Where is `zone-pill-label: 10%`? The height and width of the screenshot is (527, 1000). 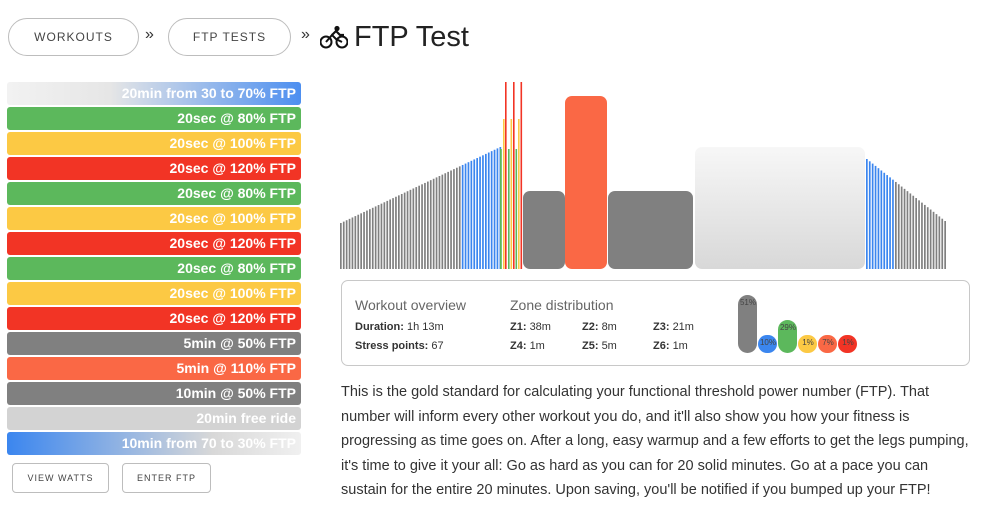 zone-pill-label: 10% is located at coordinates (767, 342).